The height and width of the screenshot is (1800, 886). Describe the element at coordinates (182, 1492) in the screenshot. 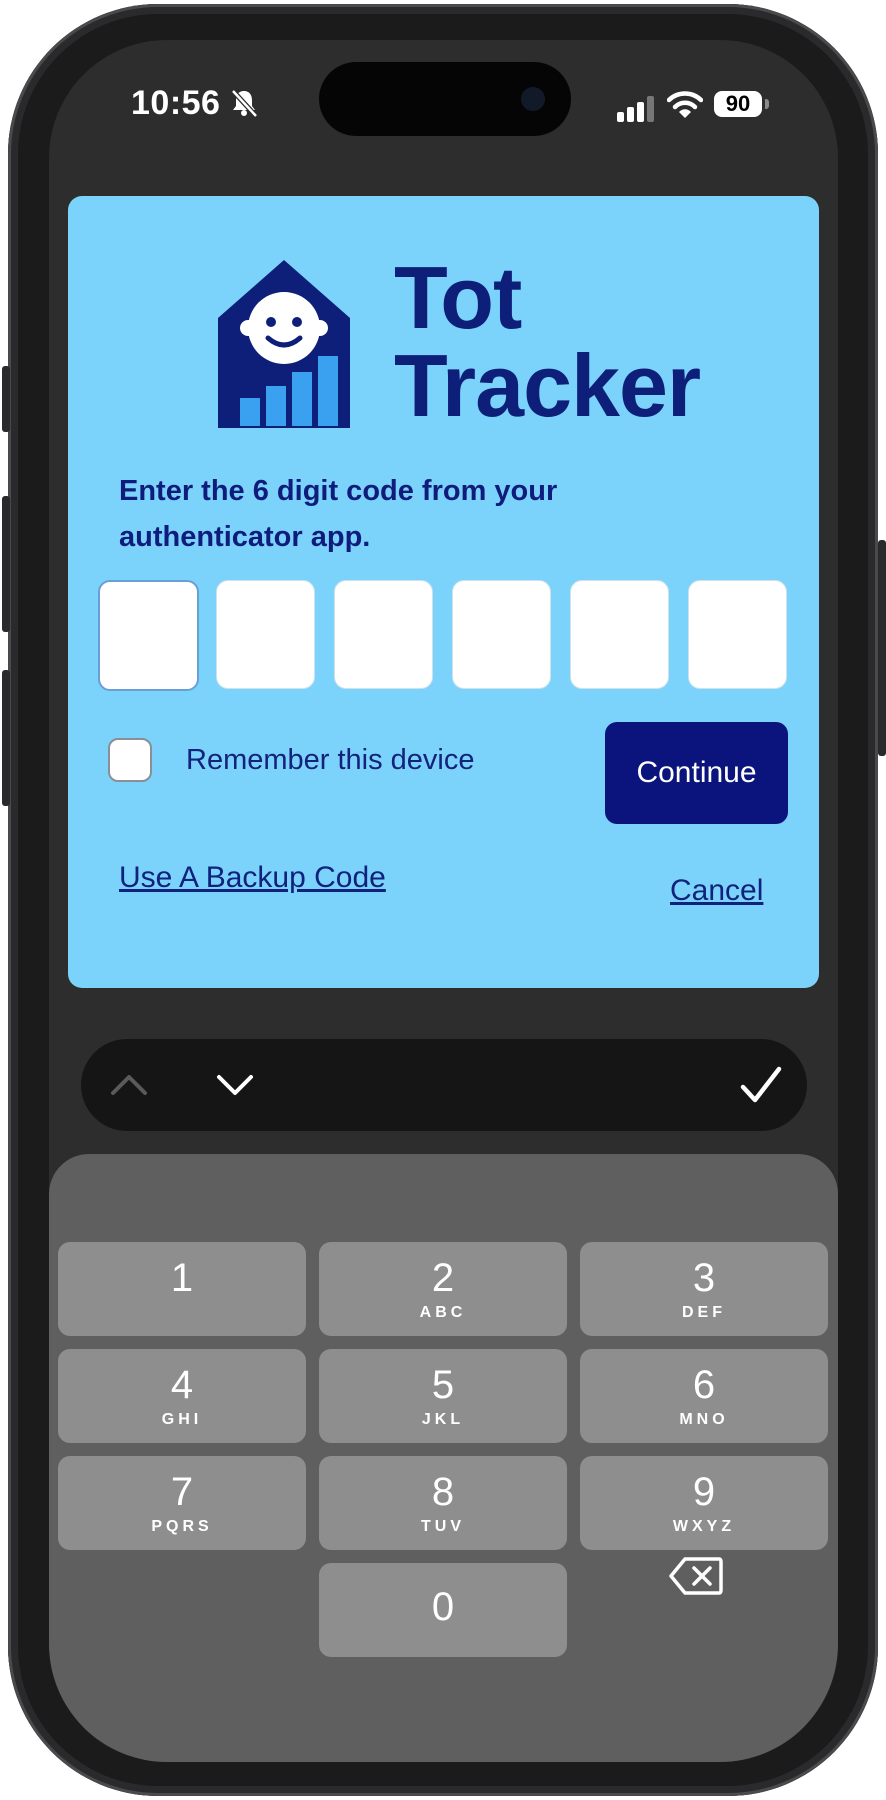

I see `key-7-number: 7` at that location.